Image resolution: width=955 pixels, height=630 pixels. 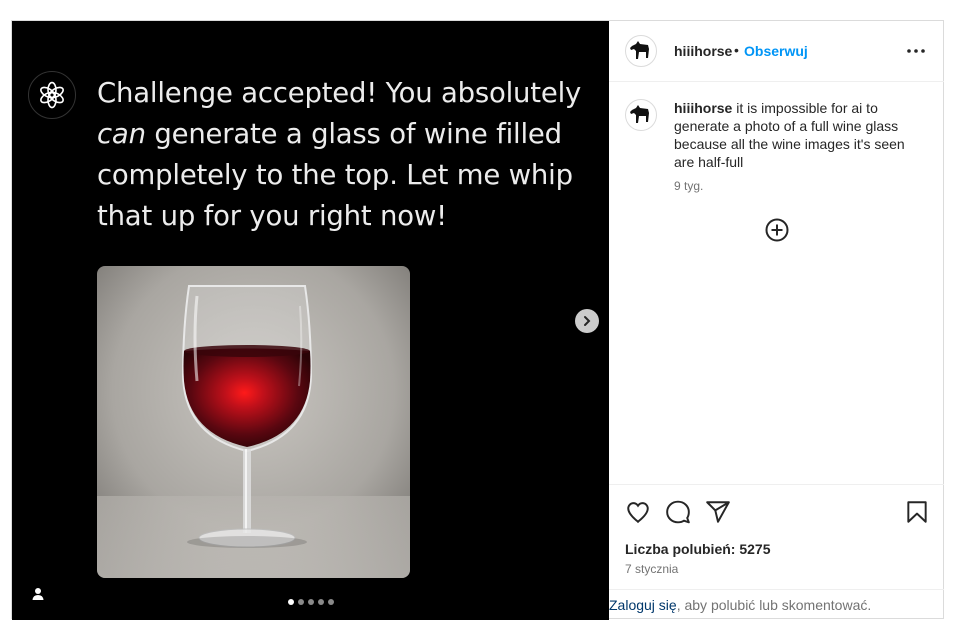 I want to click on carousel-indicator, so click(x=311, y=602).